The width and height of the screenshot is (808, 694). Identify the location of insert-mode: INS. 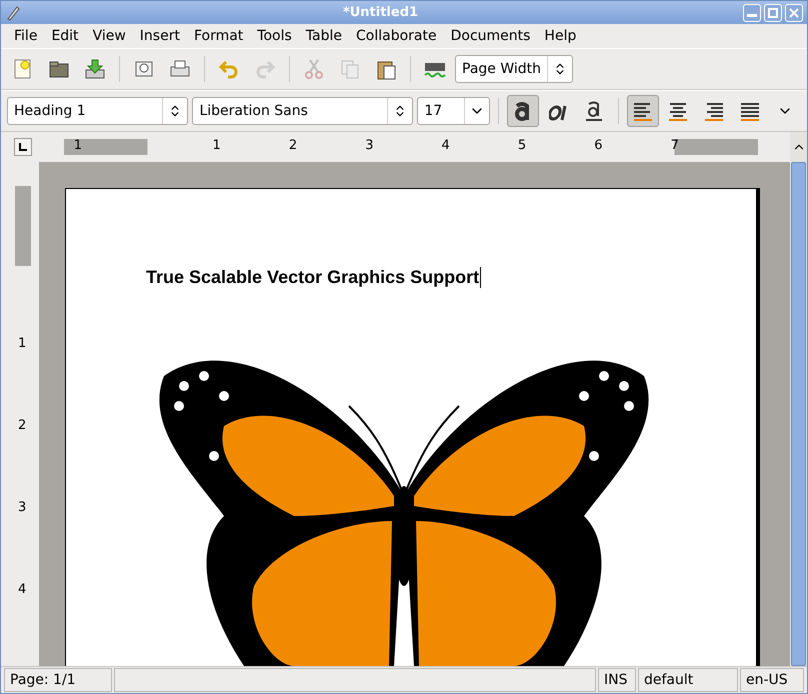
(617, 680).